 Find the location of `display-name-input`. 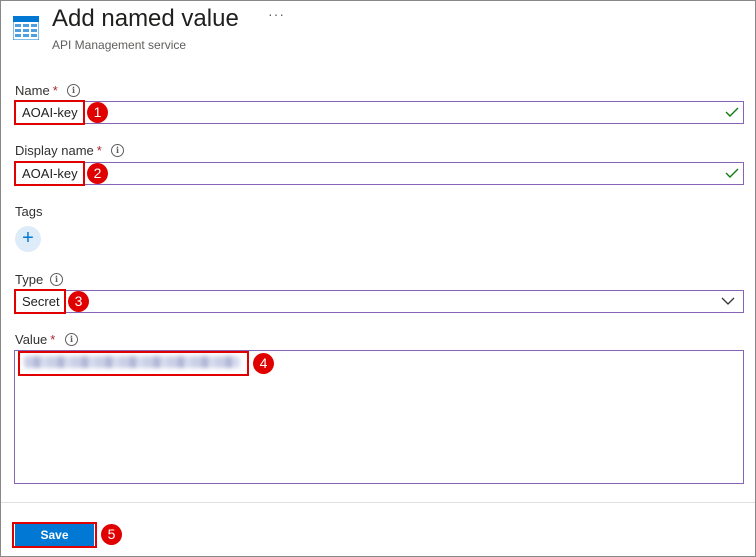

display-name-input is located at coordinates (379, 173).